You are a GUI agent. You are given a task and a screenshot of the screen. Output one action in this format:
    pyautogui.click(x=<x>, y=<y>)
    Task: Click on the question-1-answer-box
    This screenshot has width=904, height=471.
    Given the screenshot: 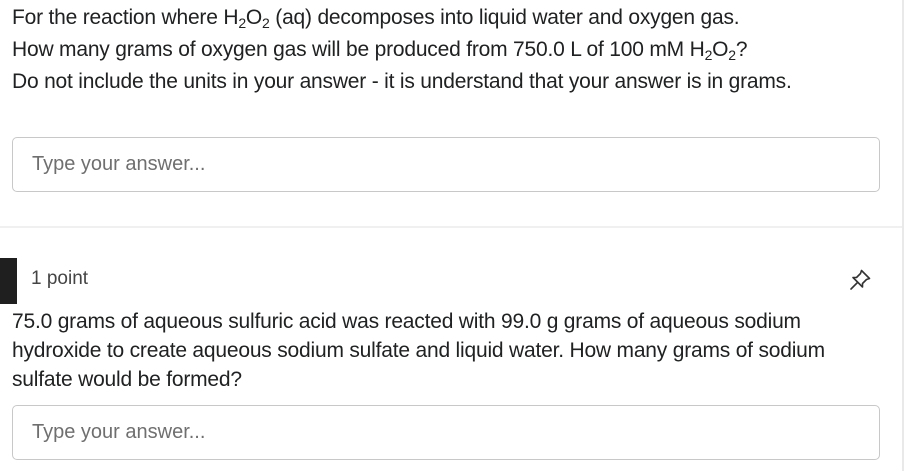 What is the action you would take?
    pyautogui.click(x=446, y=164)
    